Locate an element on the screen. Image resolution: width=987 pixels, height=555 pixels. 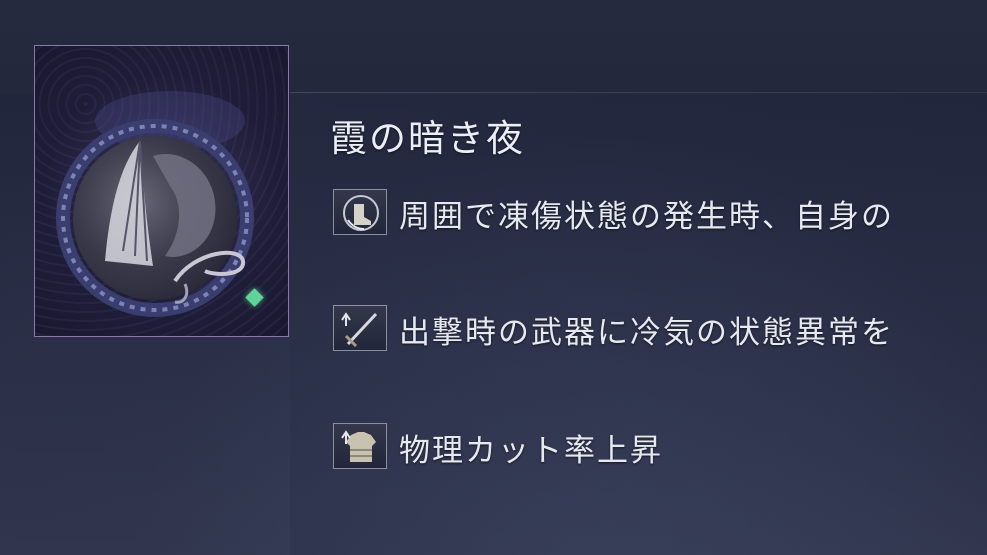
effect-text: 周囲で凍傷状態の発生時、自身の is located at coordinates (646, 217).